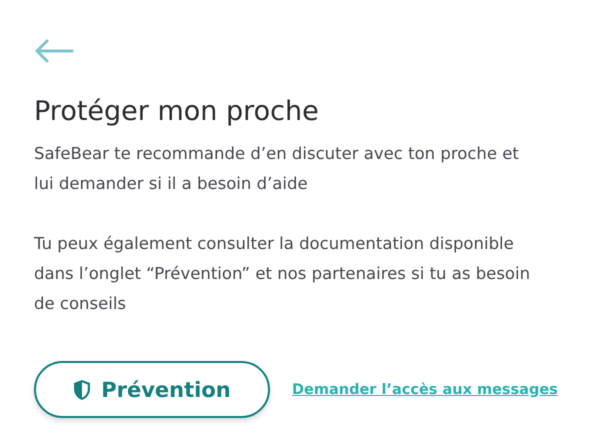  What do you see at coordinates (152, 389) in the screenshot?
I see `prevention-button: Prévention` at bounding box center [152, 389].